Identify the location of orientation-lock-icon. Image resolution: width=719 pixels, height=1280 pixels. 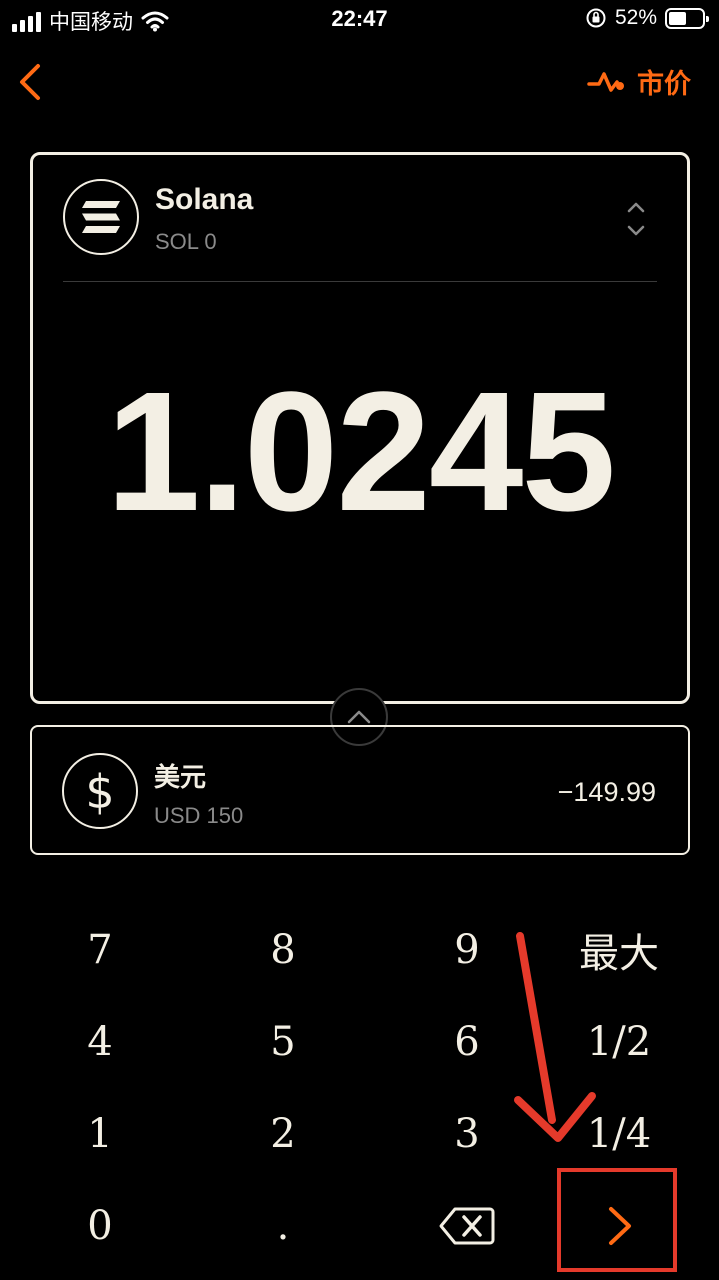
(596, 18).